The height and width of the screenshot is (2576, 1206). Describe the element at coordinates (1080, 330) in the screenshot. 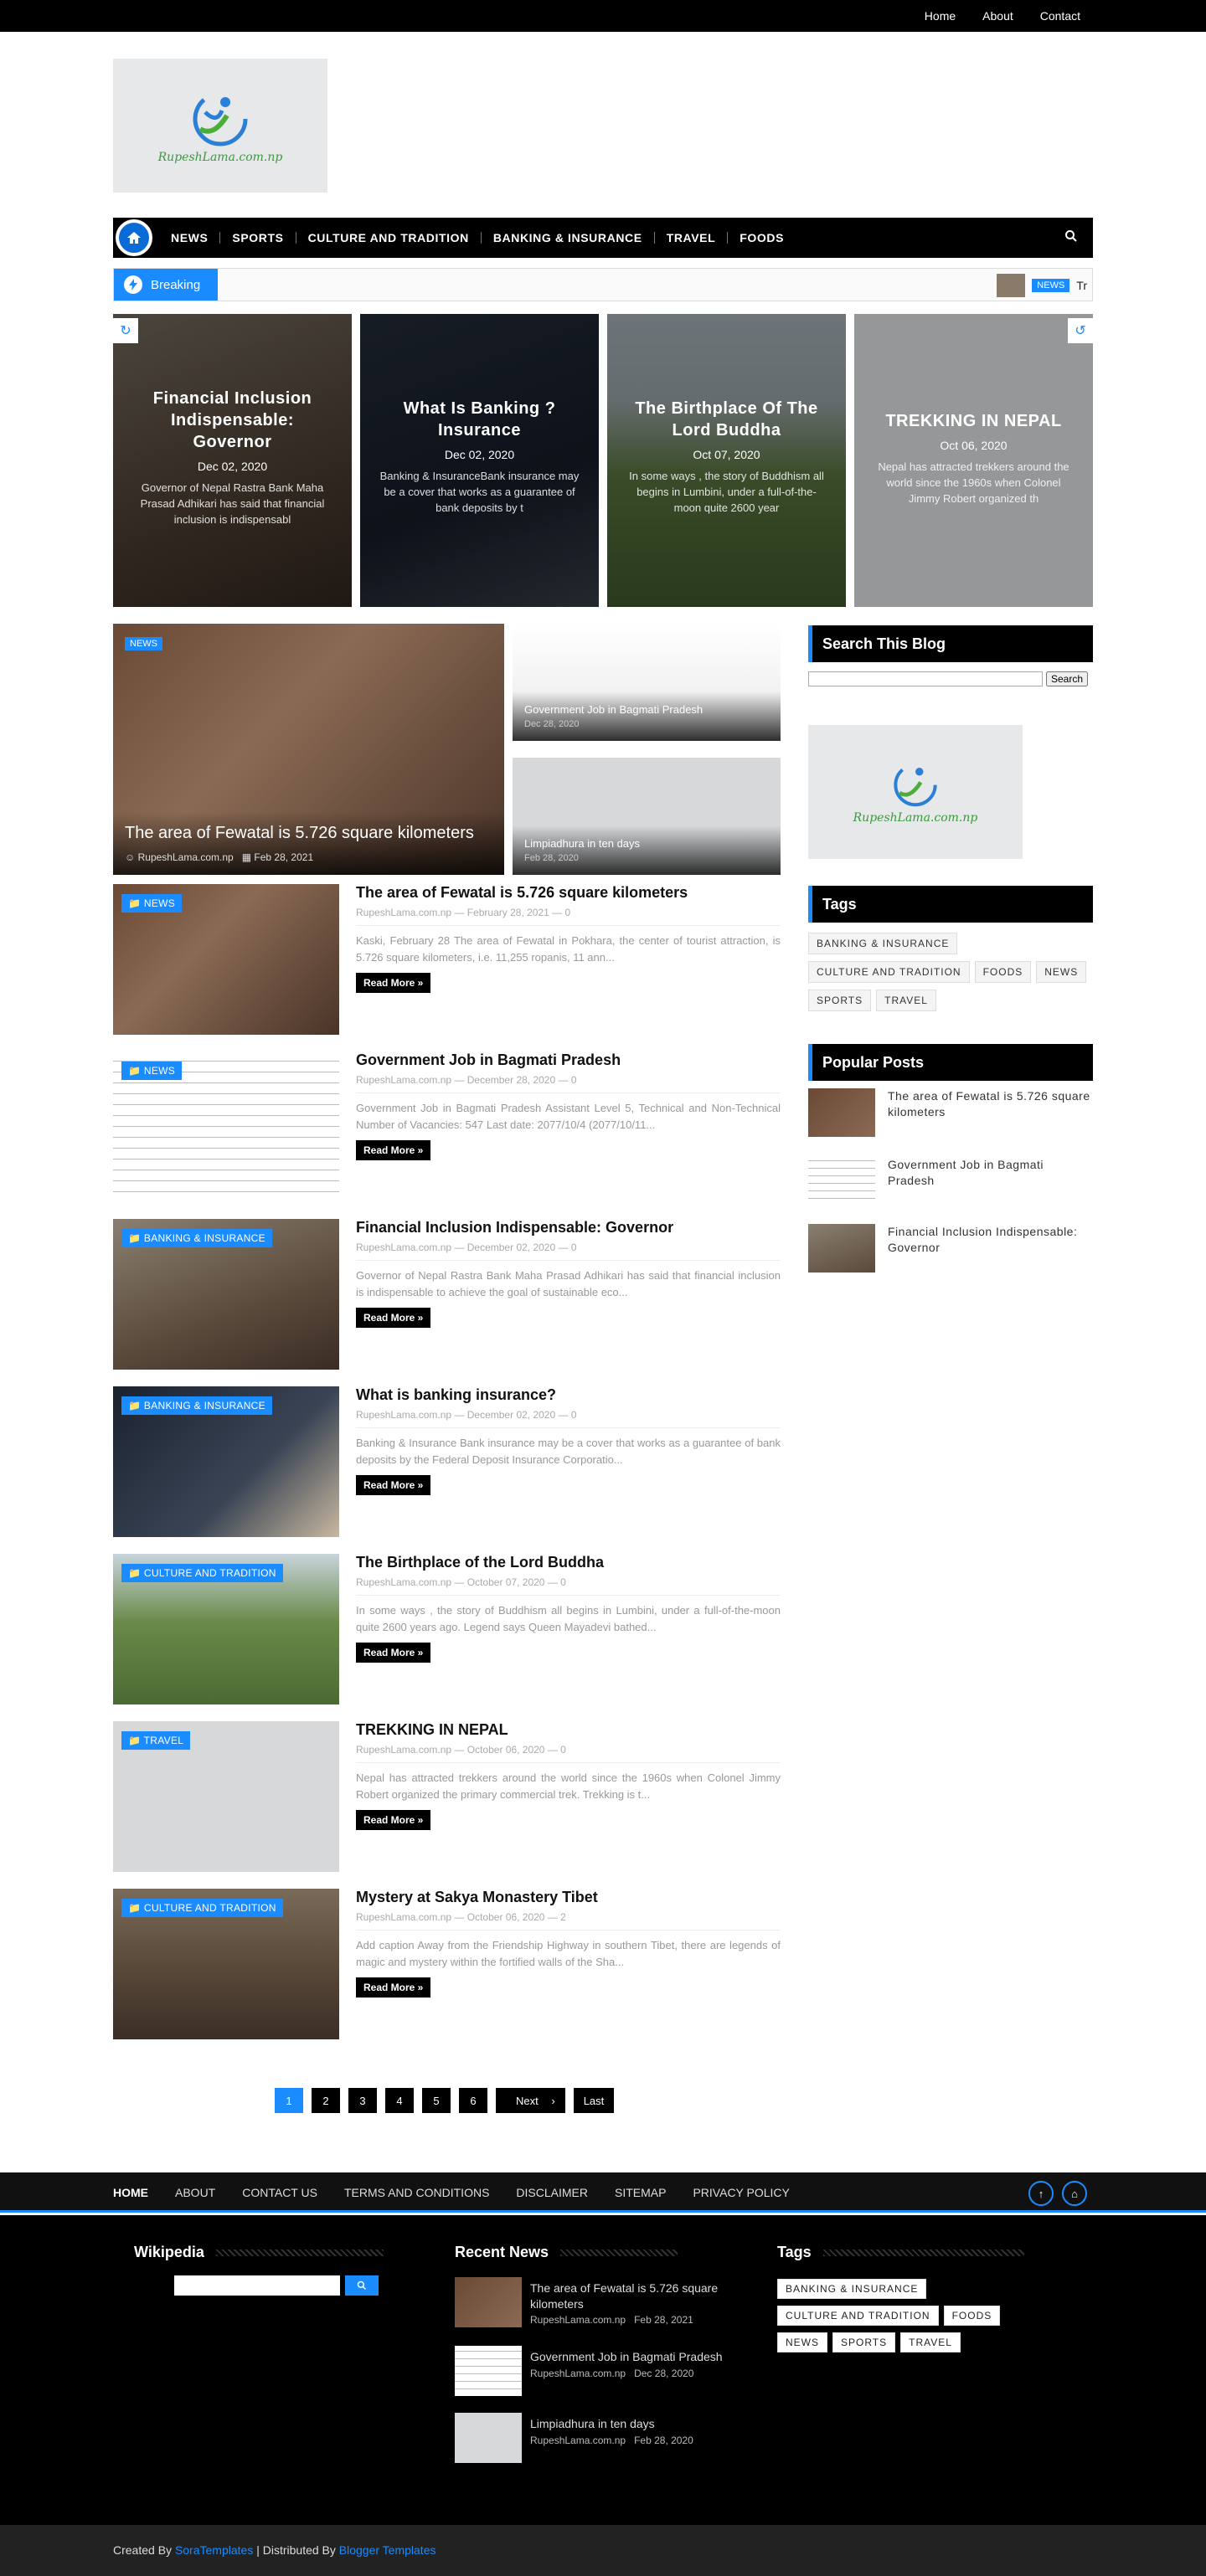

I see `slider-next-button: ↺` at that location.